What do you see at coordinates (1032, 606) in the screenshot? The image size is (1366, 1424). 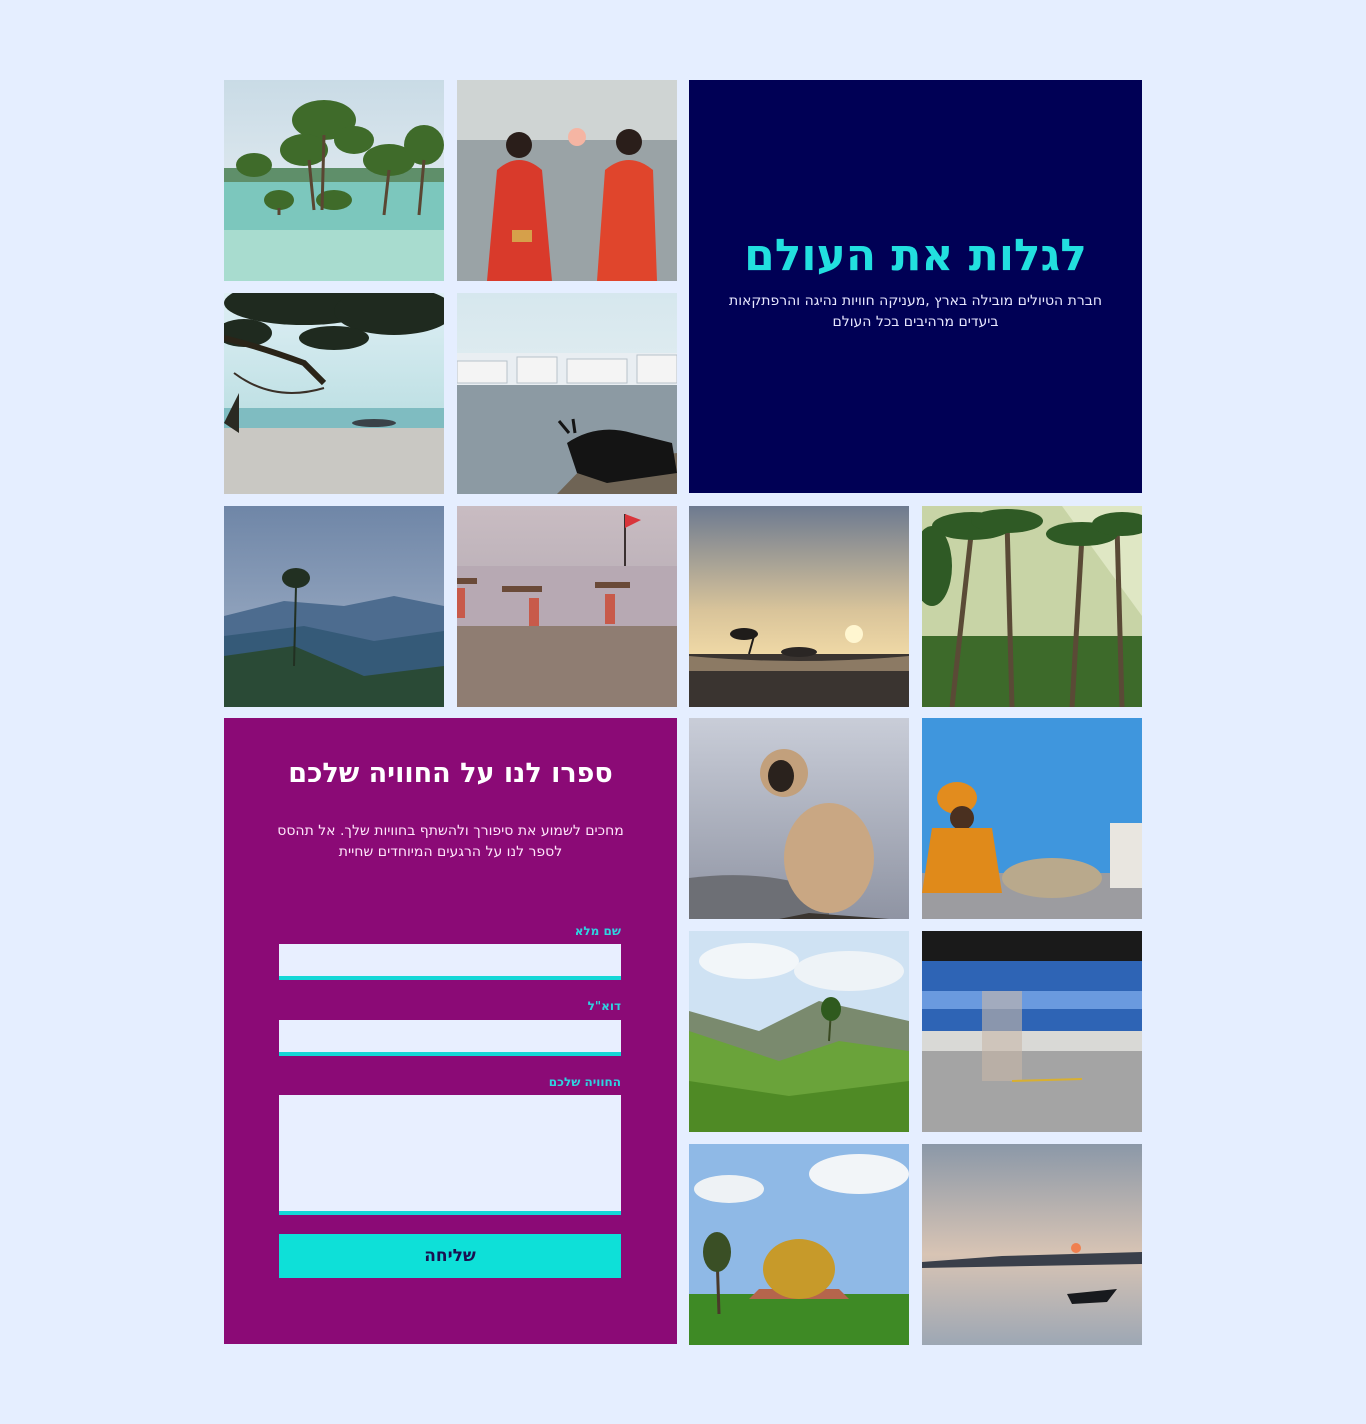 I see `palm-forest-photo` at bounding box center [1032, 606].